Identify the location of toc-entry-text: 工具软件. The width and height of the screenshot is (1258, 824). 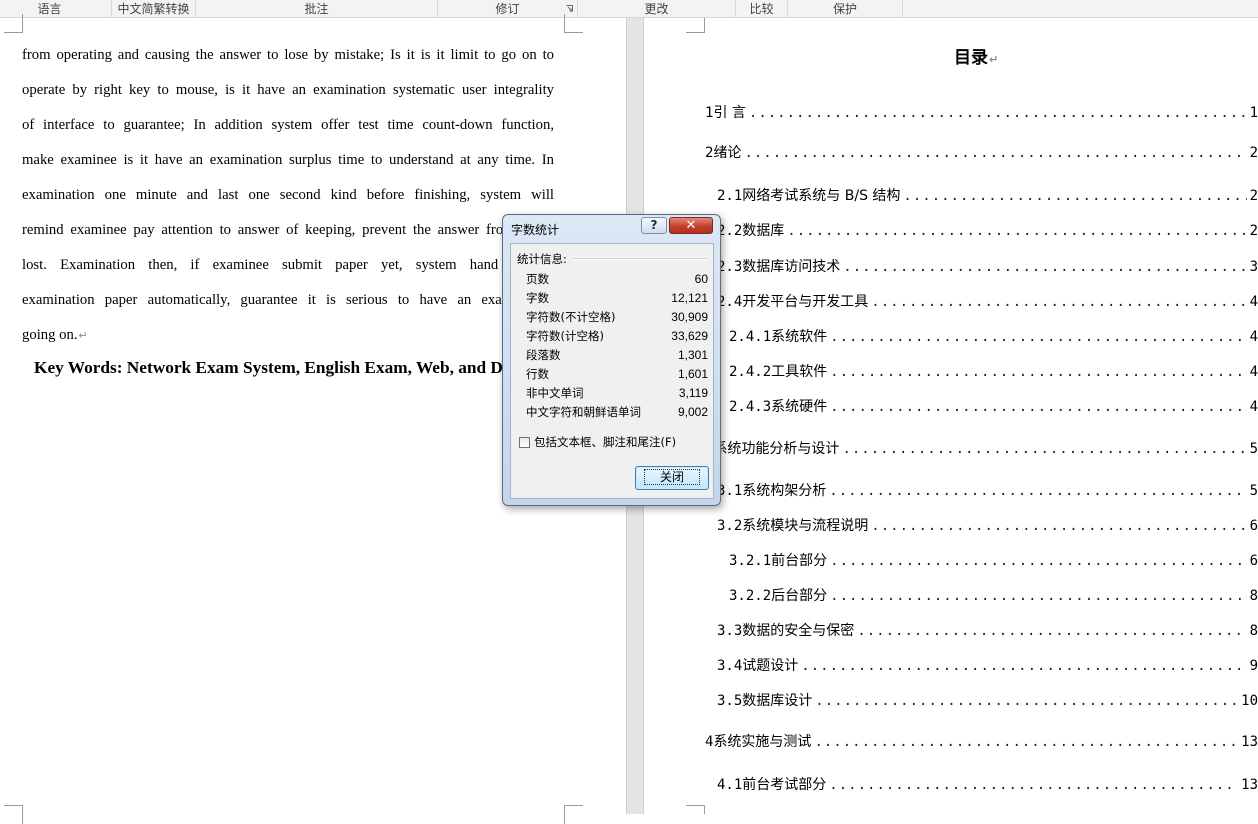
(799, 372).